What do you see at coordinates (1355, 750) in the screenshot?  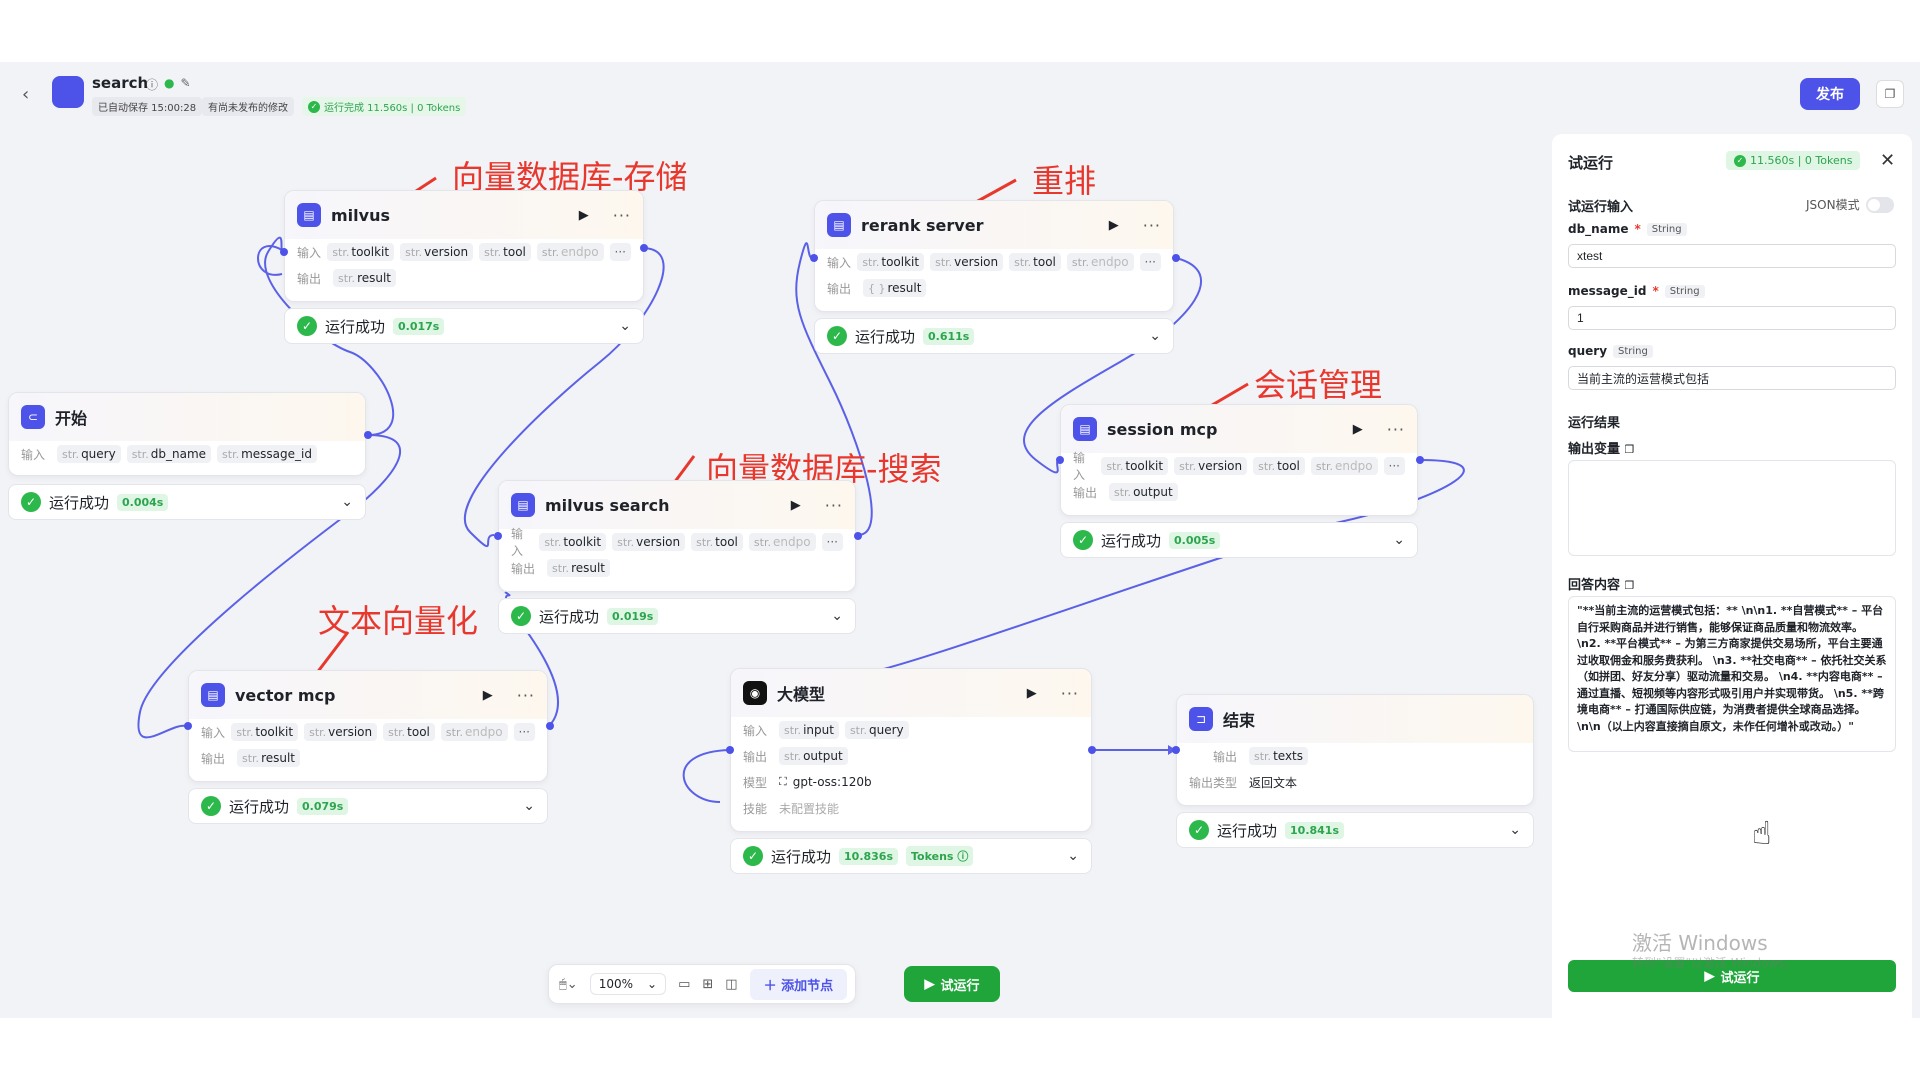 I see `node-end: ⊐ 结束 输出 str. texts 输出类型 返回文本` at bounding box center [1355, 750].